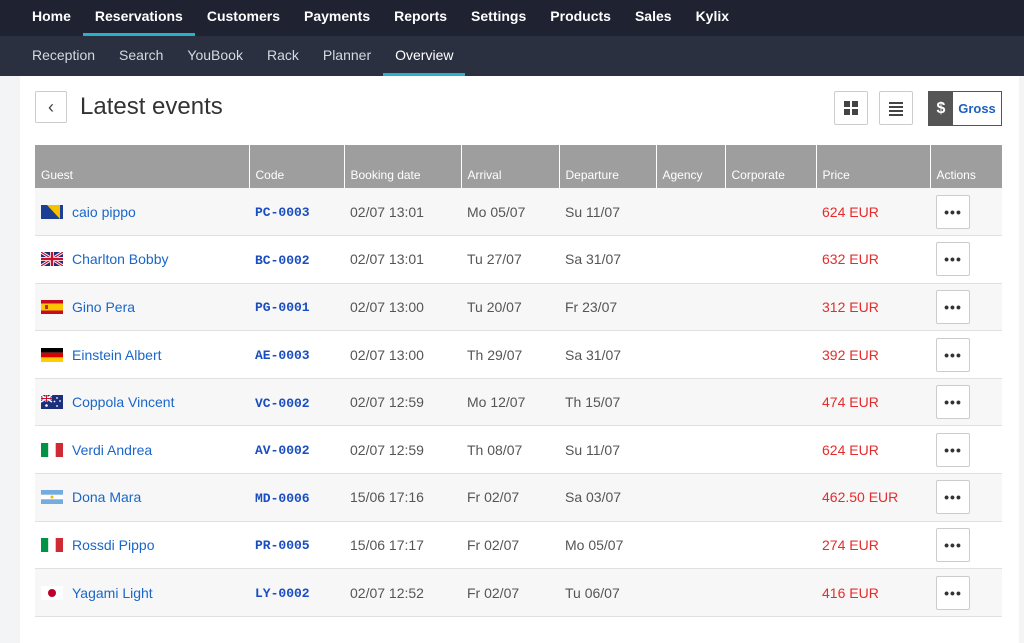 This screenshot has width=1024, height=643. I want to click on booking-code-link: AE-0003, so click(282, 355).